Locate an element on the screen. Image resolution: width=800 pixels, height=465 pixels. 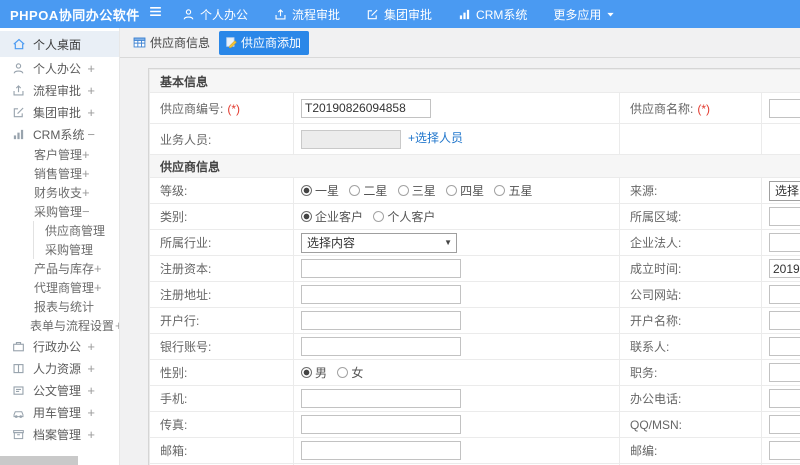
sidebar-item-sales-mgmt: 销售管理 + is located at coordinates (59, 173).